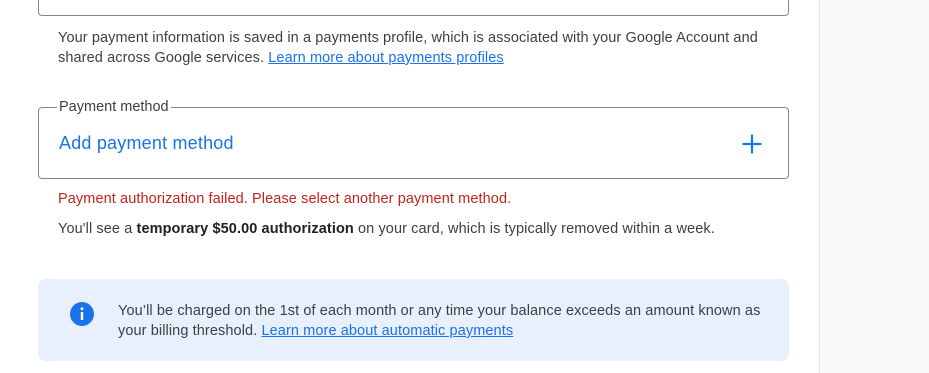  What do you see at coordinates (97, 229) in the screenshot?
I see `authorization-prefix: You'll see a` at bounding box center [97, 229].